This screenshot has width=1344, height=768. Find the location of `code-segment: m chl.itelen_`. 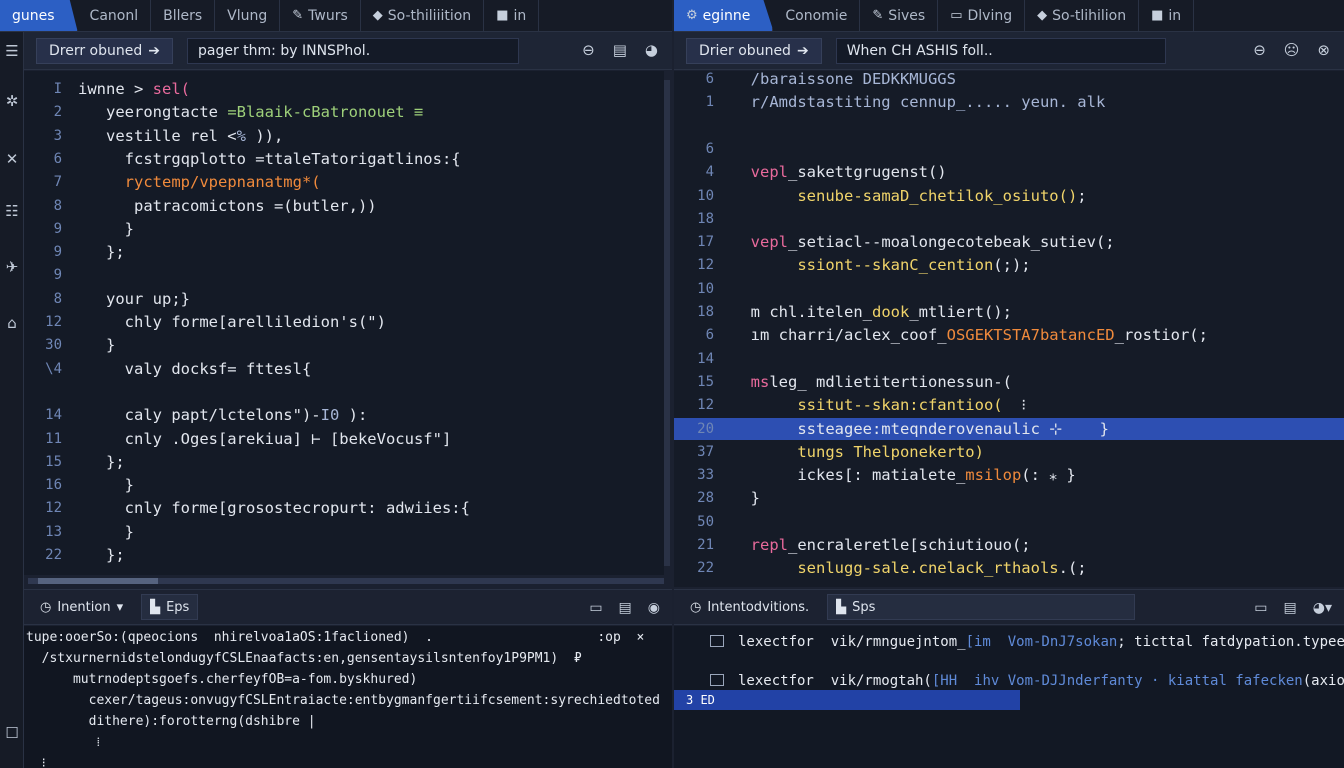

code-segment: m chl.itelen_ is located at coordinates (802, 312).